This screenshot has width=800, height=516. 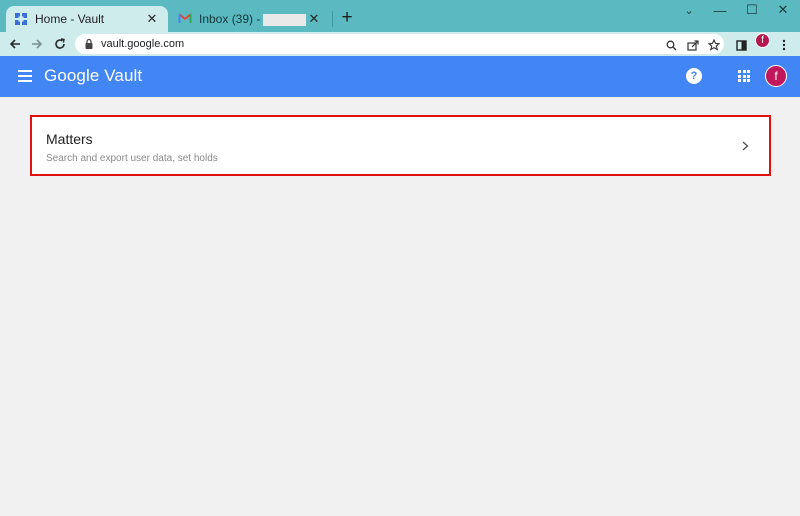 What do you see at coordinates (21, 19) in the screenshot?
I see `vault-favicon-icon` at bounding box center [21, 19].